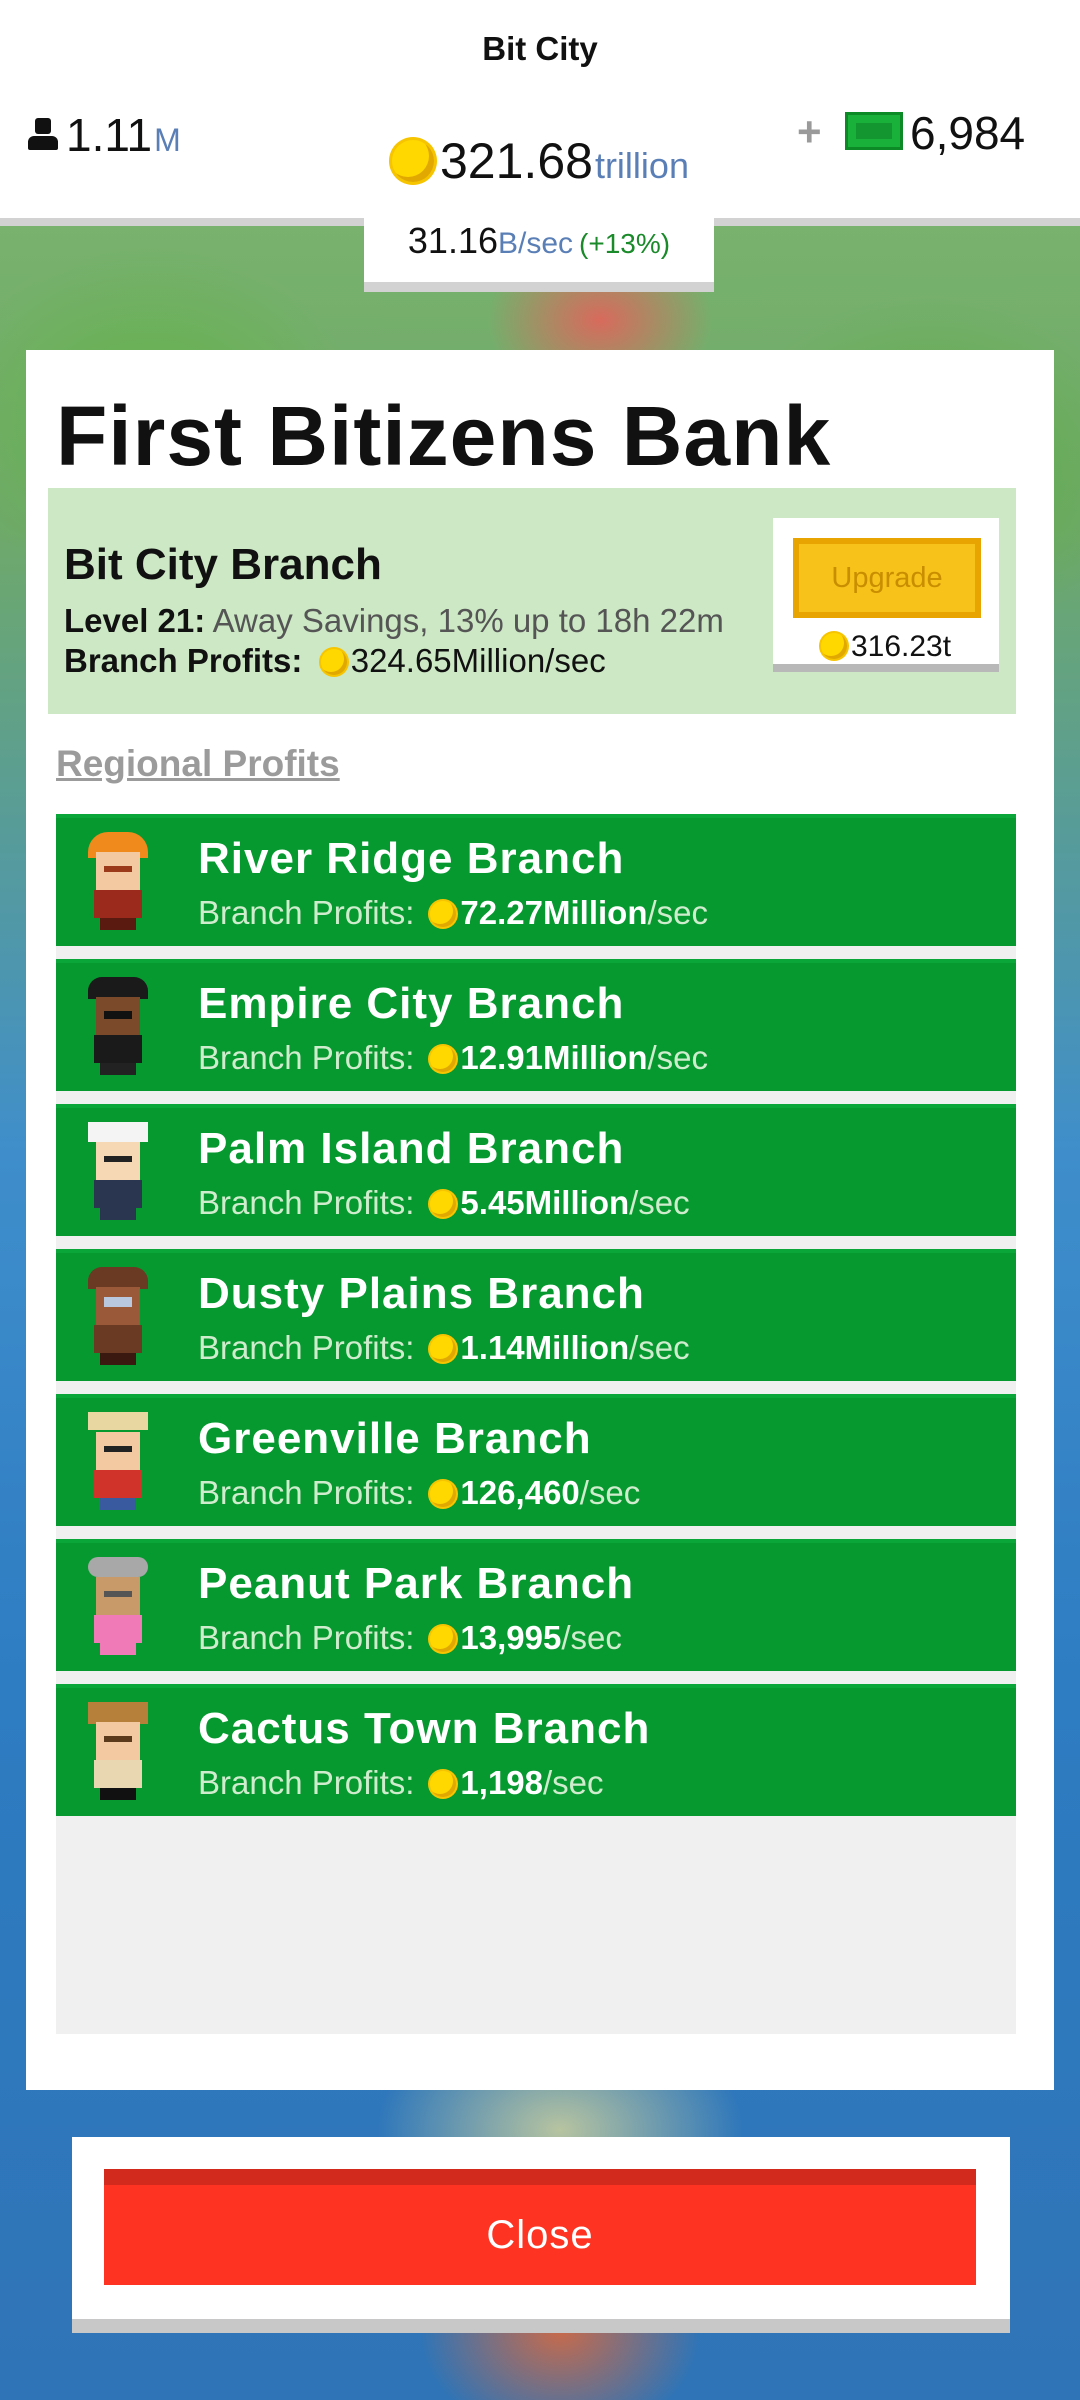 This screenshot has width=1080, height=2400. What do you see at coordinates (554, 1057) in the screenshot?
I see `branch-profit-value: 12.91Million` at bounding box center [554, 1057].